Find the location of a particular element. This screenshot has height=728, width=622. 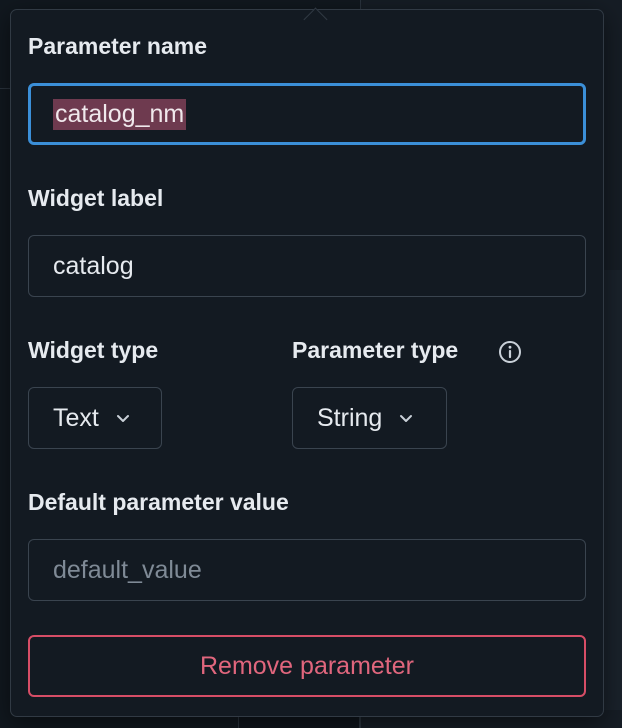

remove-parameter-label: Remove parameter is located at coordinates (307, 665).